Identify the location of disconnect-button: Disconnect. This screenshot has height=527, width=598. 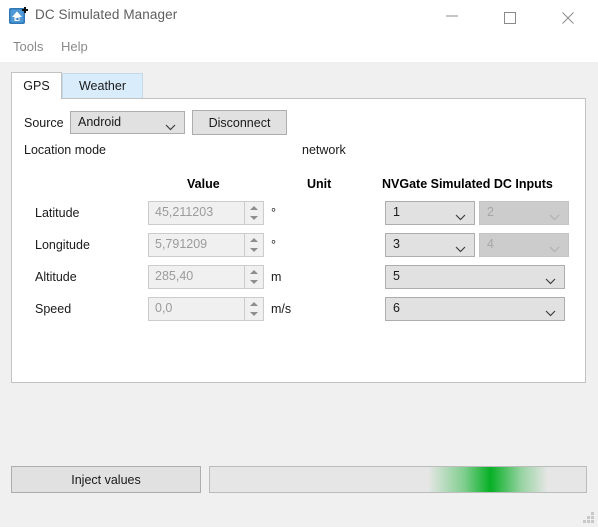
(239, 122).